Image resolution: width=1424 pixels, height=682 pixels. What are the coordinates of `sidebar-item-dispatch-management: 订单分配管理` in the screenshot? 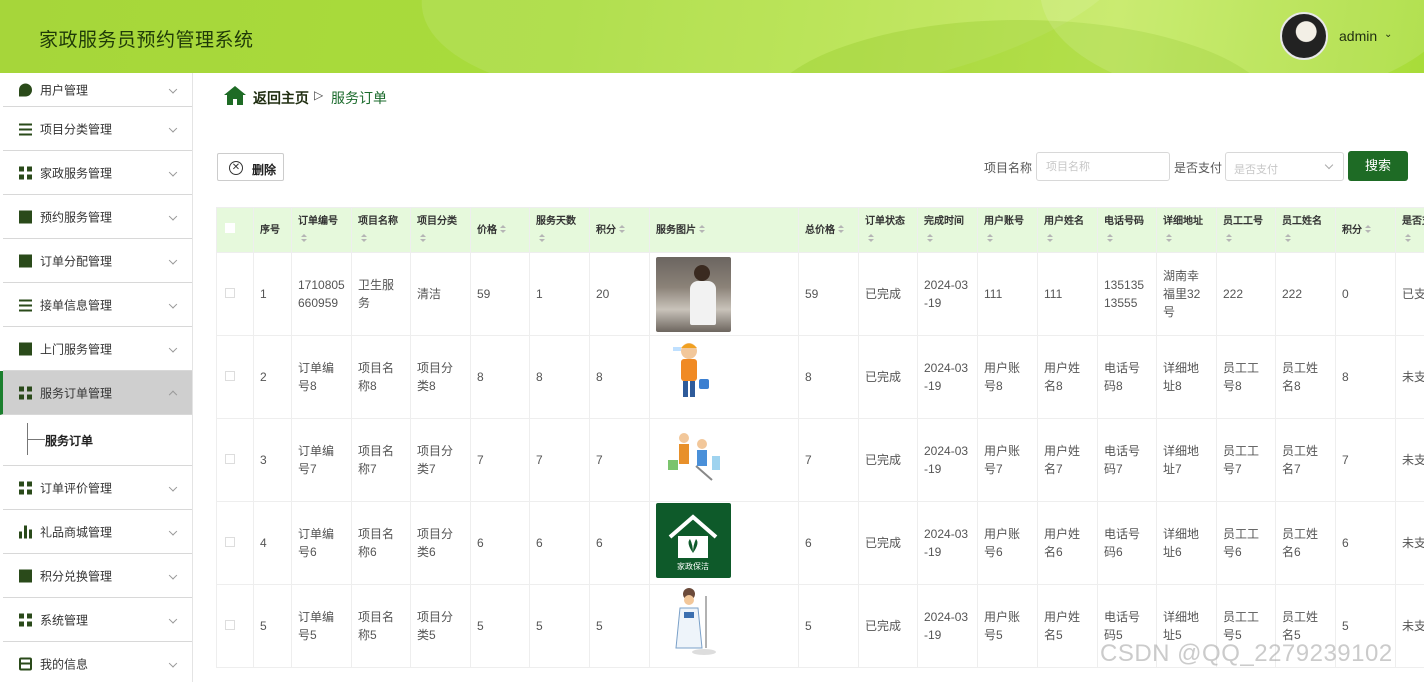 It's located at (97, 261).